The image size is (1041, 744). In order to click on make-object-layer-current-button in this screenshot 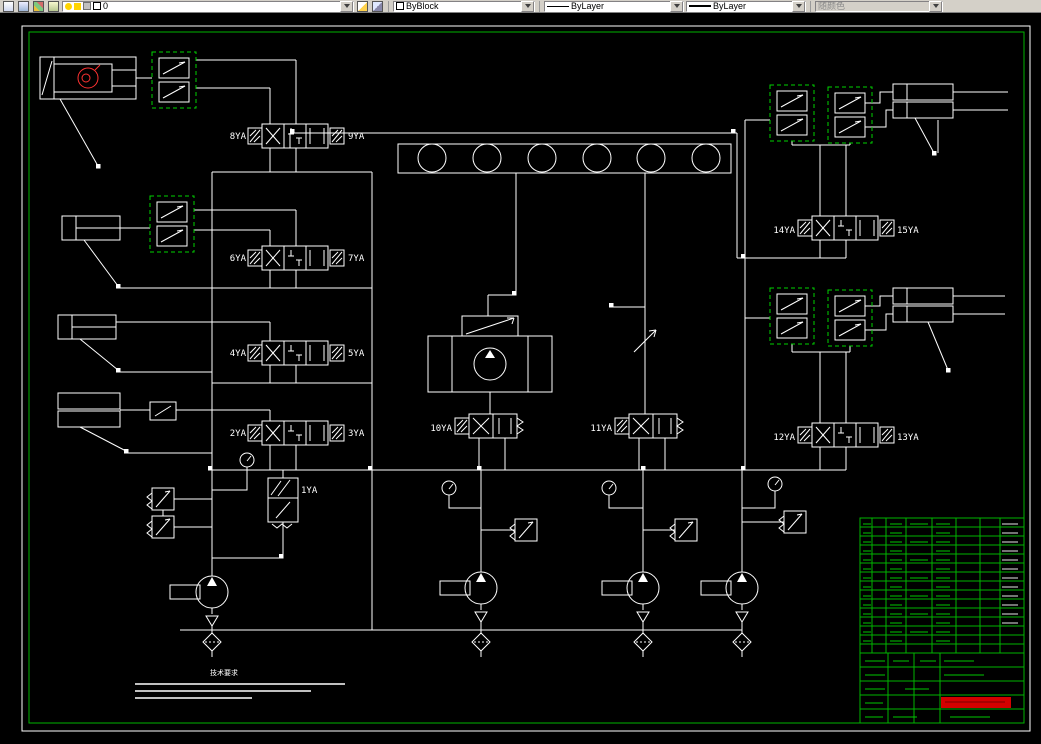, I will do `click(362, 6)`.